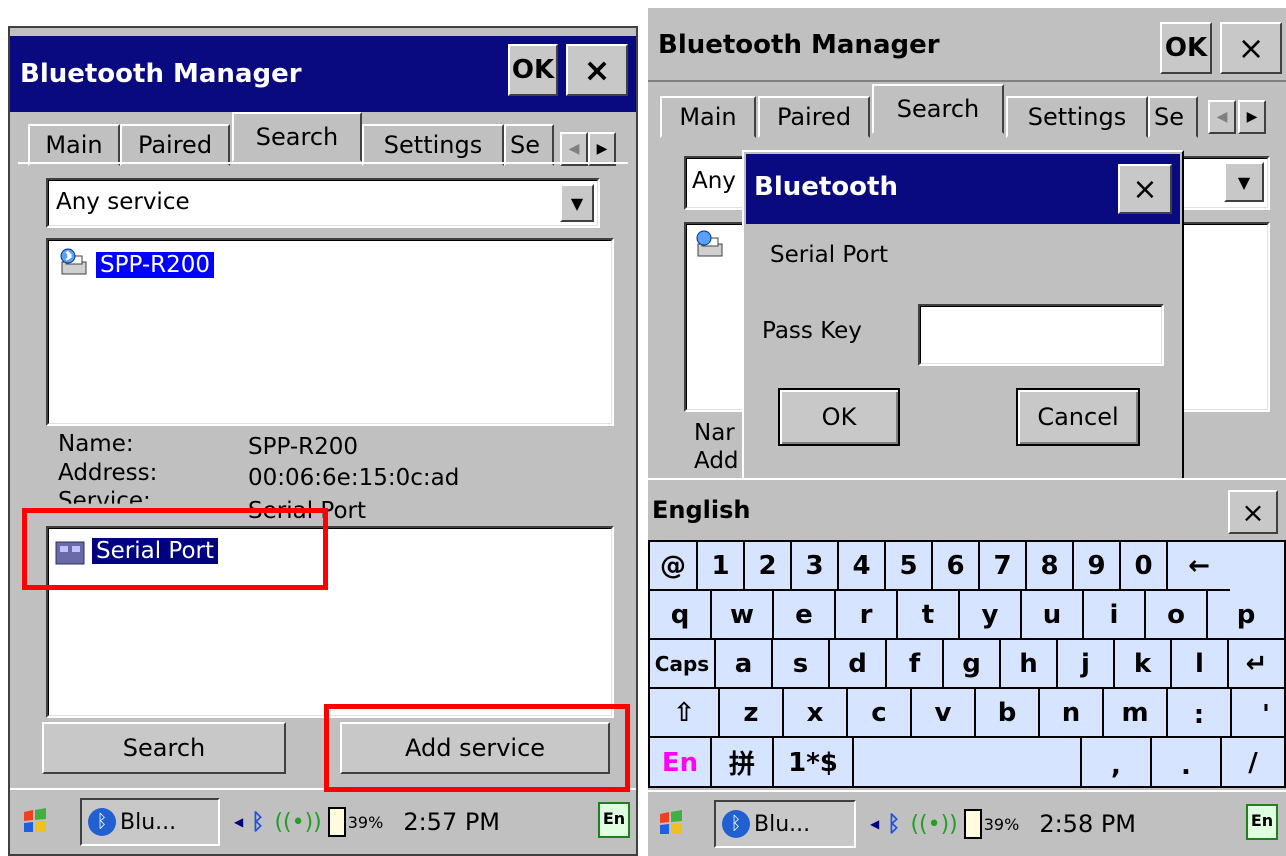 This screenshot has width=1286, height=856. Describe the element at coordinates (909, 566) in the screenshot. I see `key-5: 5` at that location.